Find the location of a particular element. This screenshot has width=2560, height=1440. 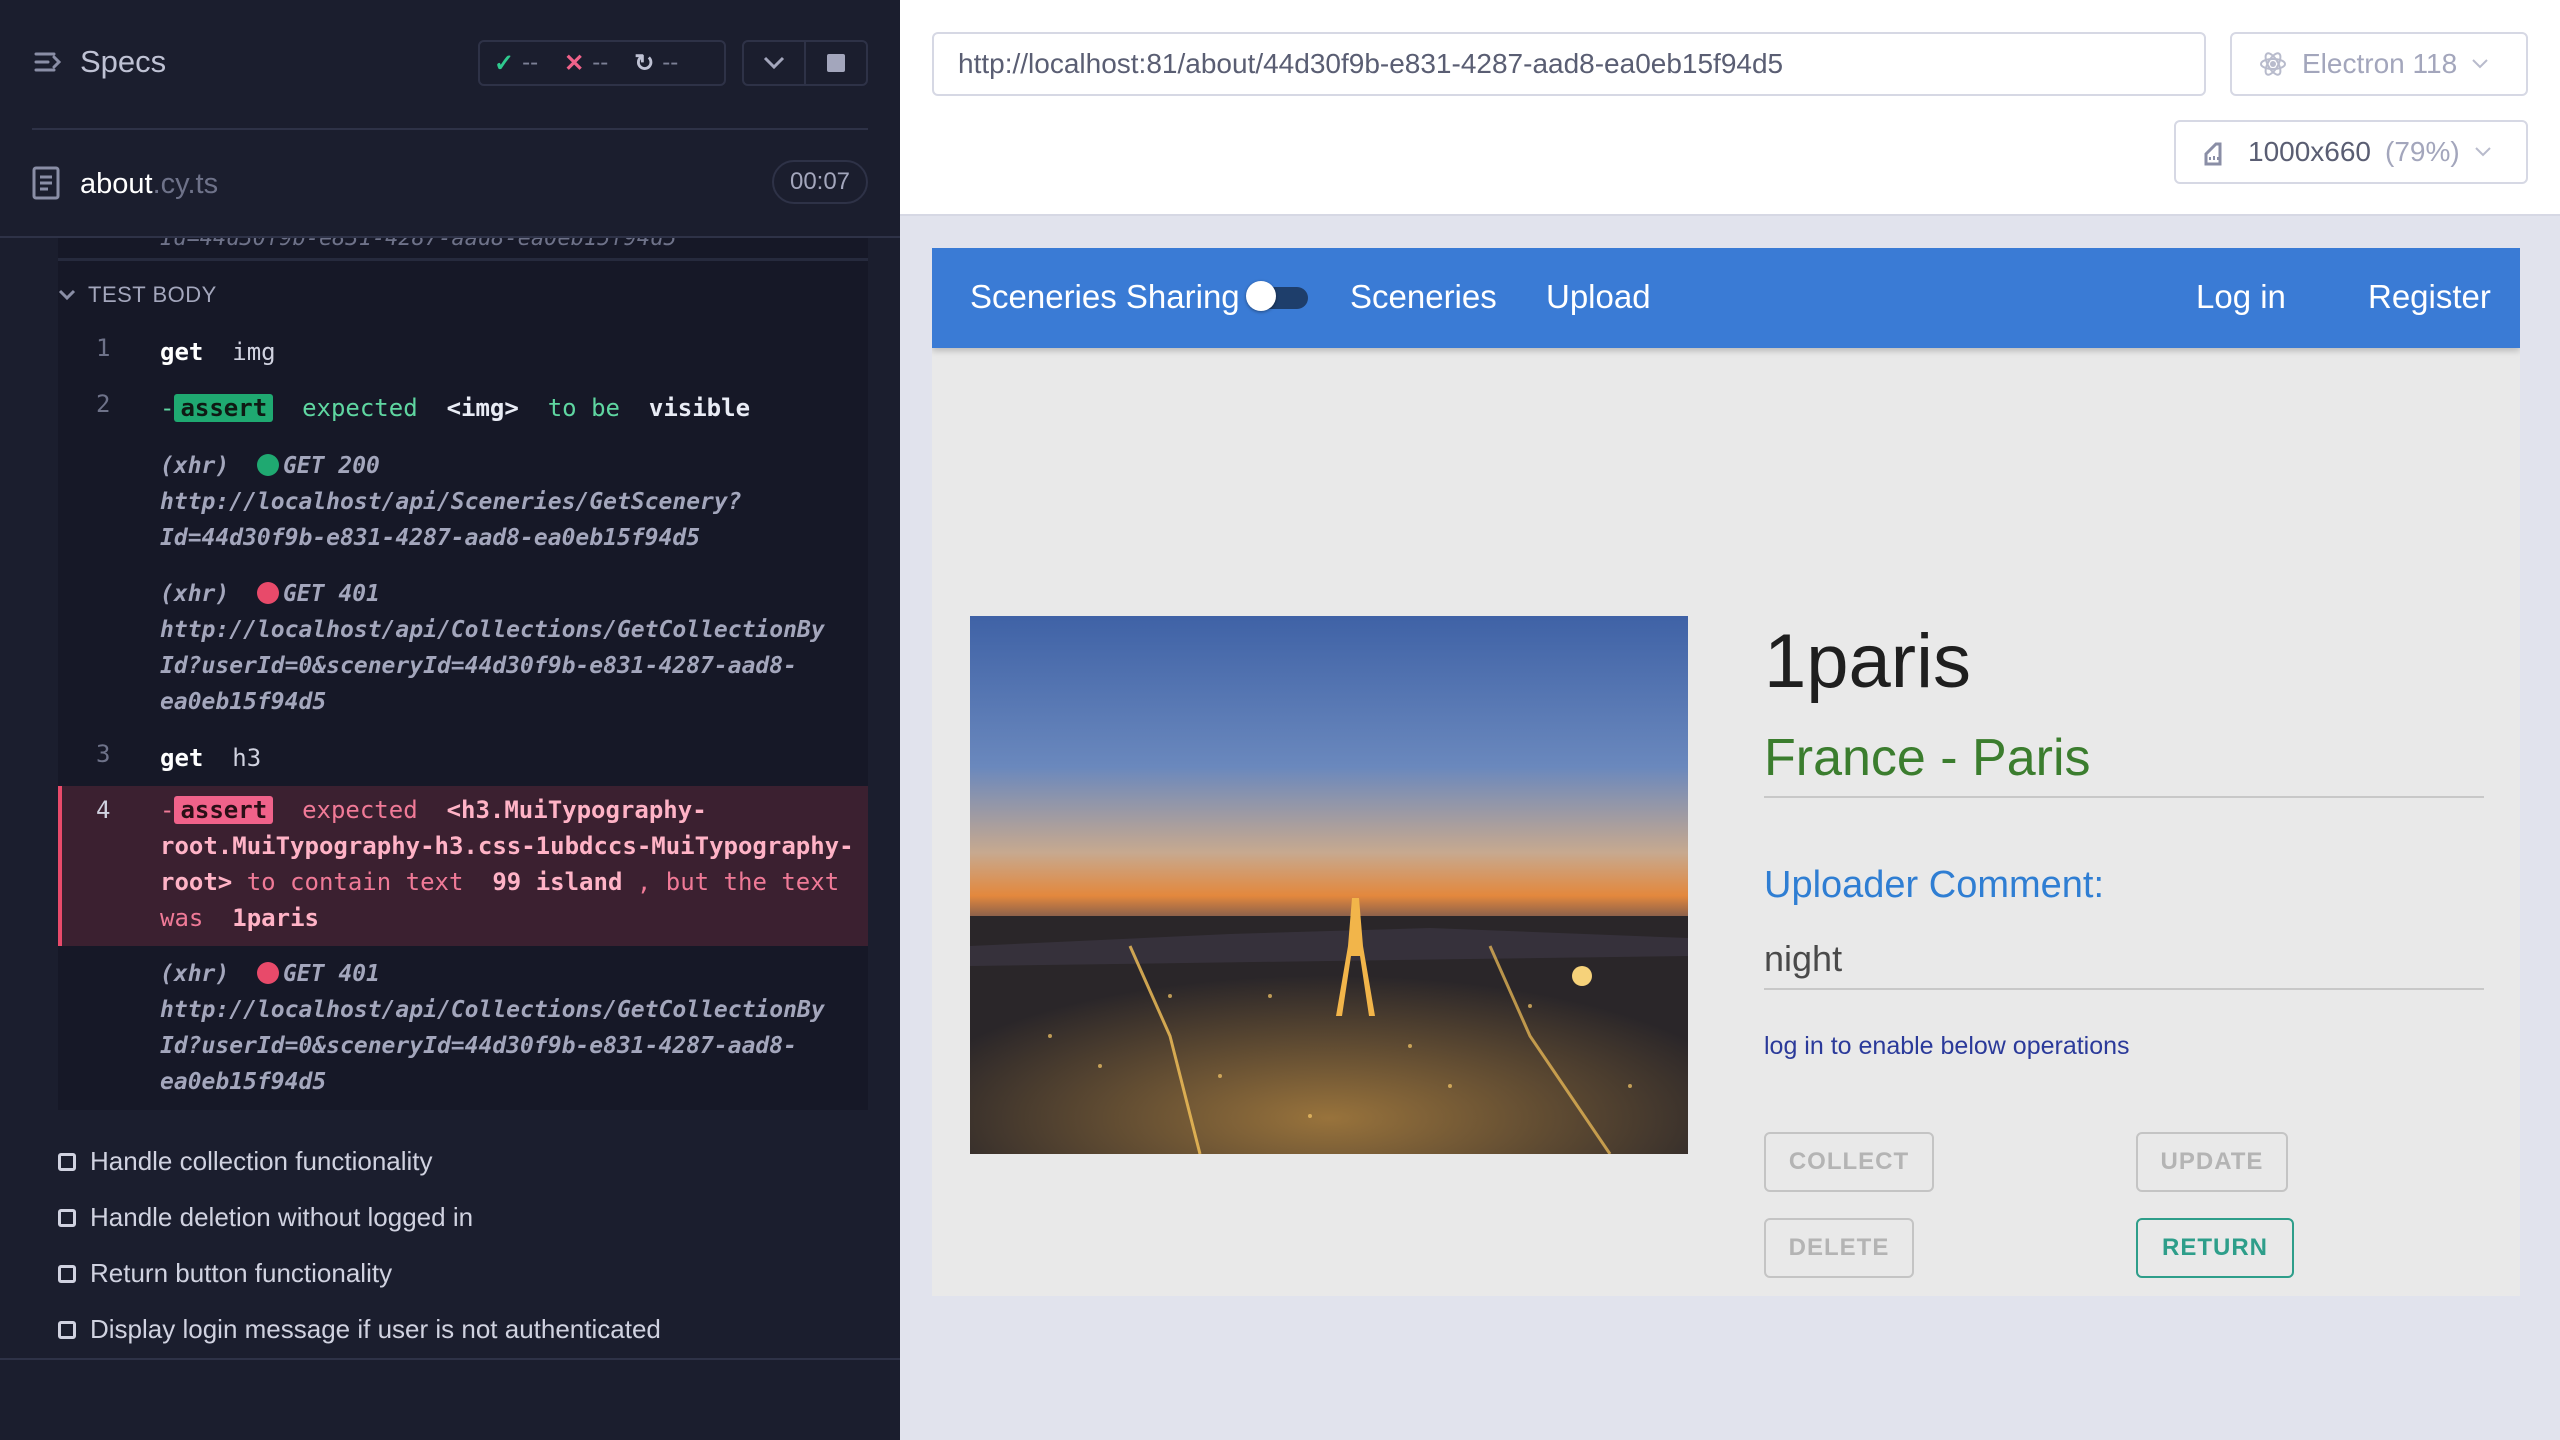

failed-stat: ✕ -- is located at coordinates (586, 63).